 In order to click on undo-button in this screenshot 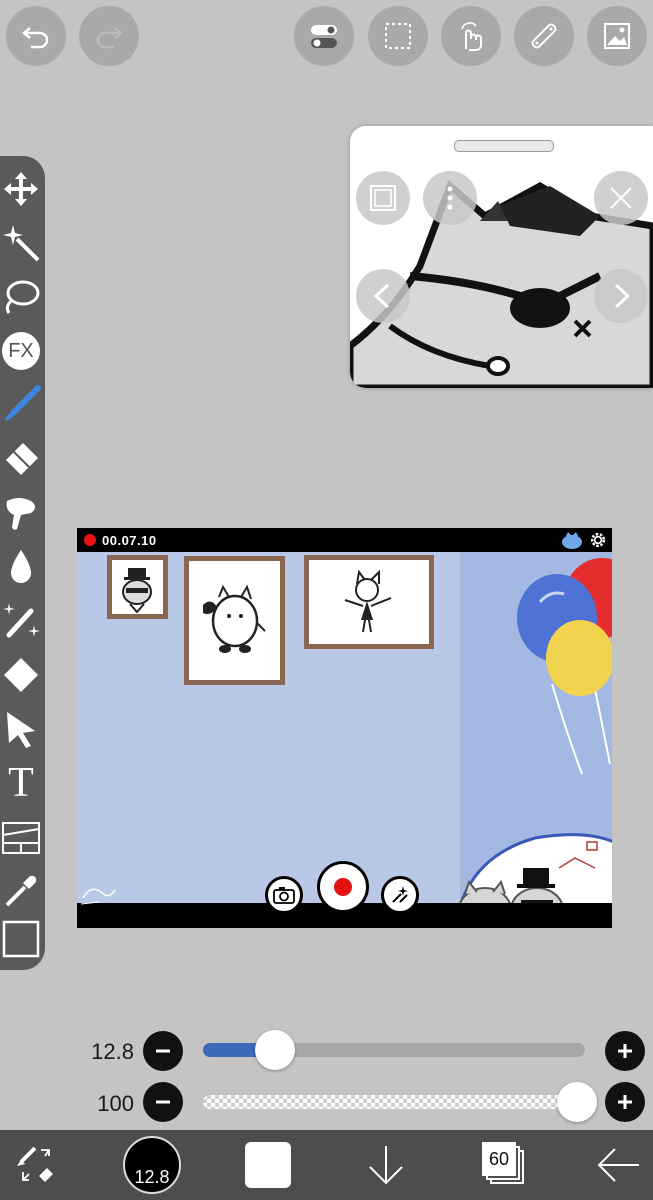, I will do `click(36, 36)`.